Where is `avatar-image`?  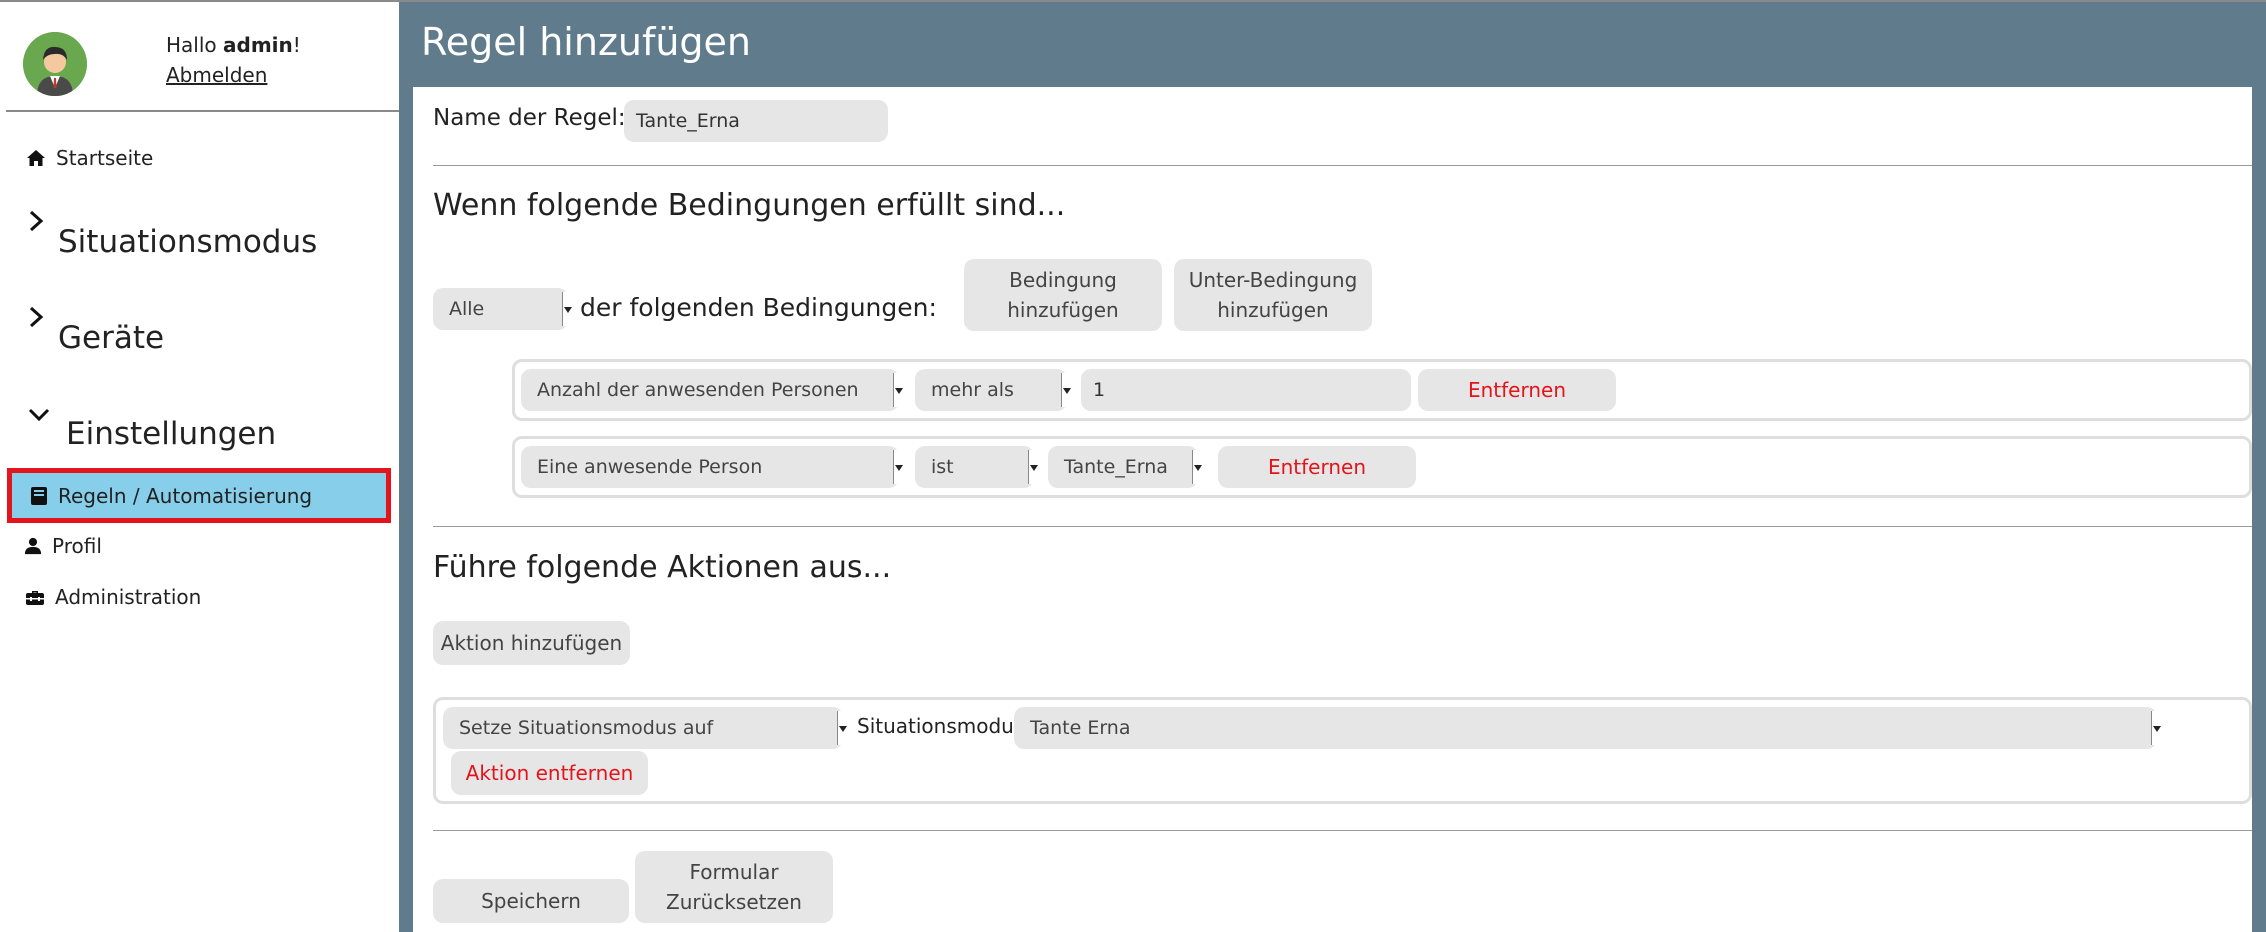
avatar-image is located at coordinates (55, 64).